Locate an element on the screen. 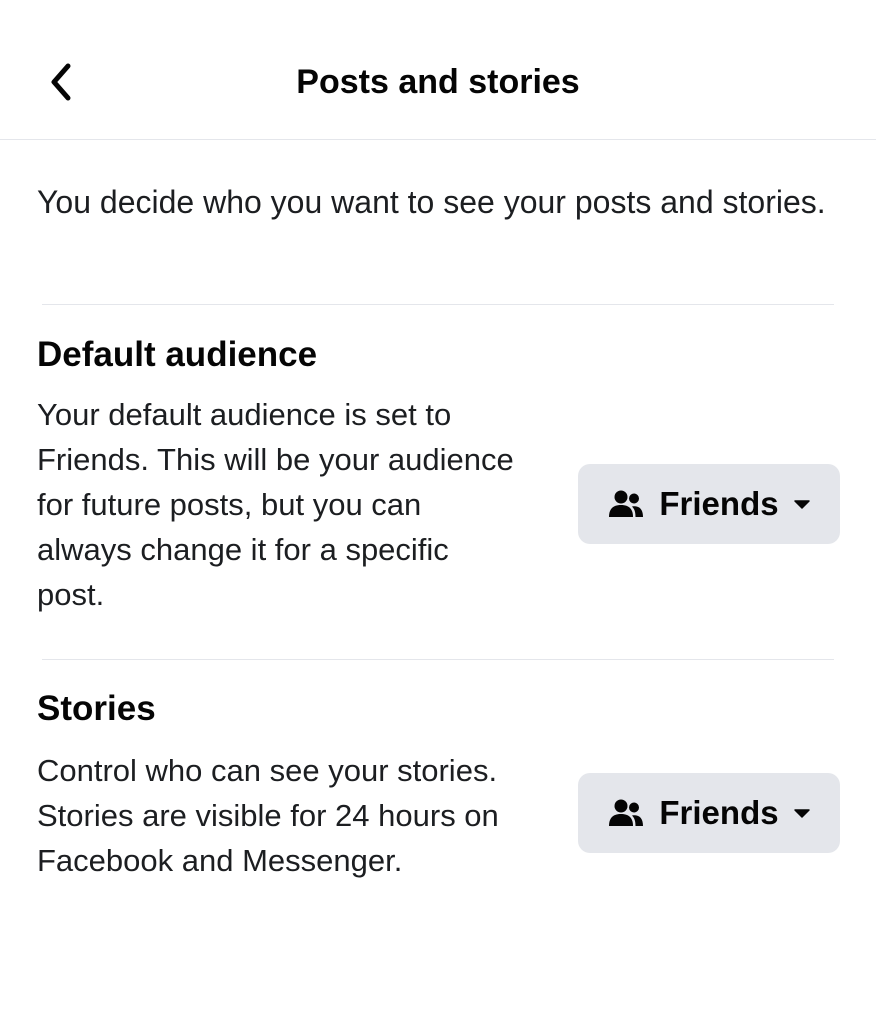  default-audience-selector: Friends is located at coordinates (709, 504).